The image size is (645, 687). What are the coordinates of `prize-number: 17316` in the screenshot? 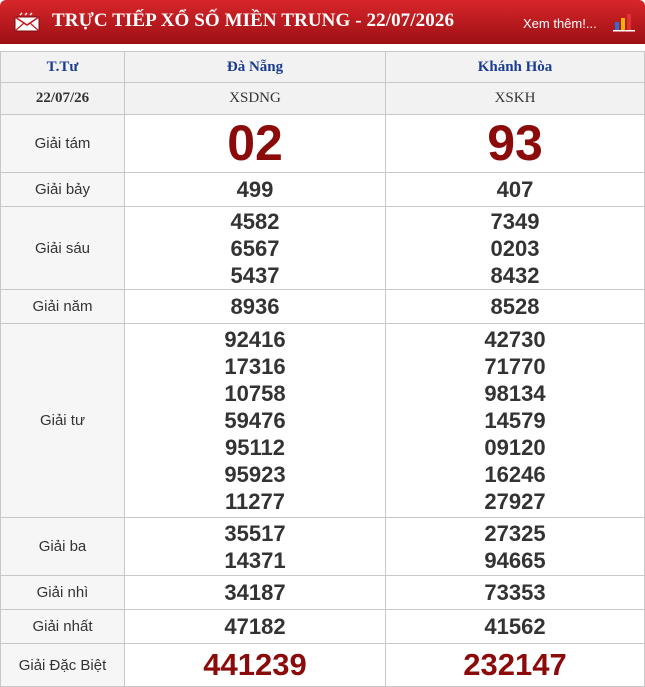 It's located at (255, 366).